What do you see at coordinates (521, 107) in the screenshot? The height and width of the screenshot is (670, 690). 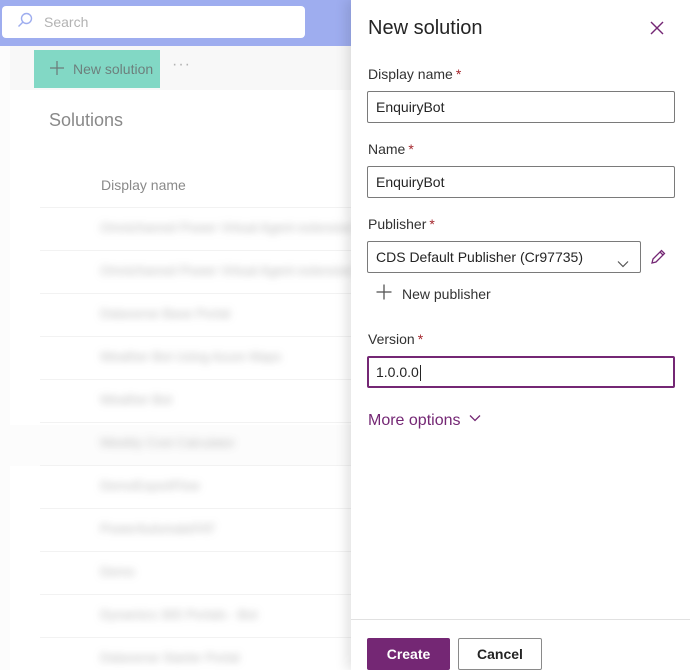 I see `display-name-field: EnquiryBot` at bounding box center [521, 107].